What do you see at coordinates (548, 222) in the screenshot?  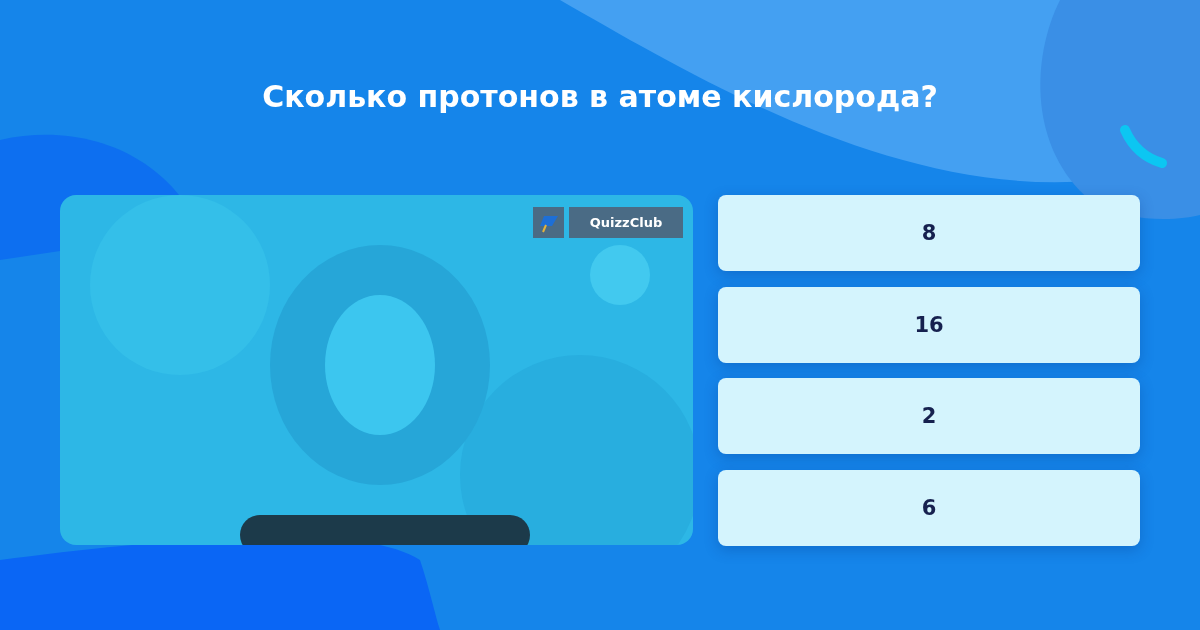 I see `graduation-cap-icon` at bounding box center [548, 222].